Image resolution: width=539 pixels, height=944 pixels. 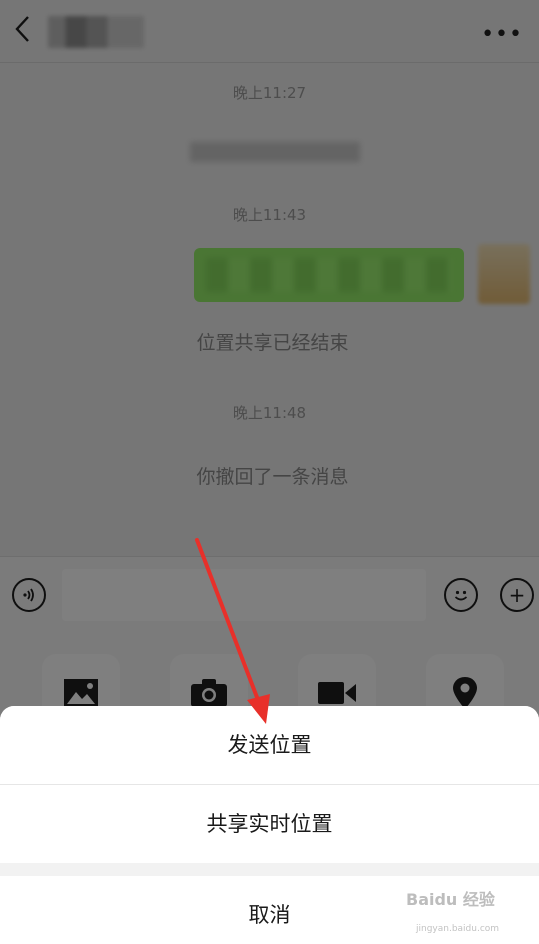 I want to click on share-live-location-option: 共享实时位置, so click(x=269, y=824).